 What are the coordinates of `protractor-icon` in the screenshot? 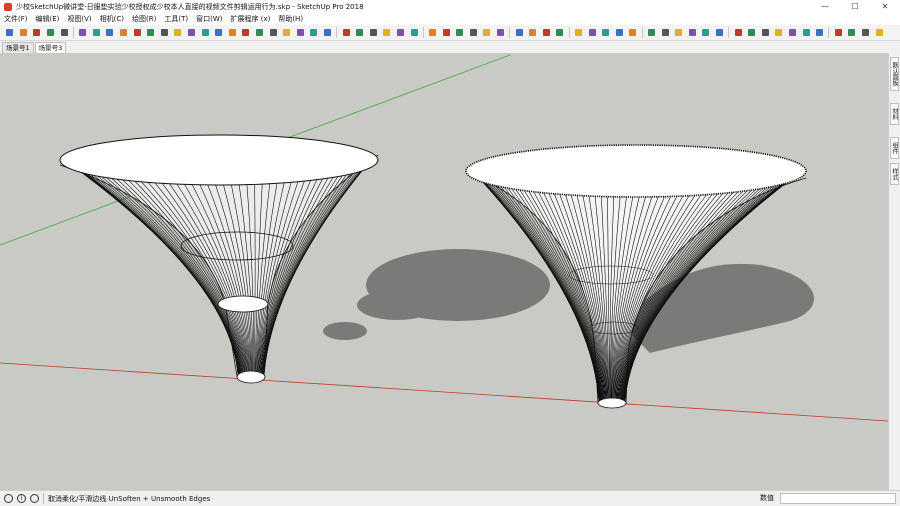 It's located at (373, 33).